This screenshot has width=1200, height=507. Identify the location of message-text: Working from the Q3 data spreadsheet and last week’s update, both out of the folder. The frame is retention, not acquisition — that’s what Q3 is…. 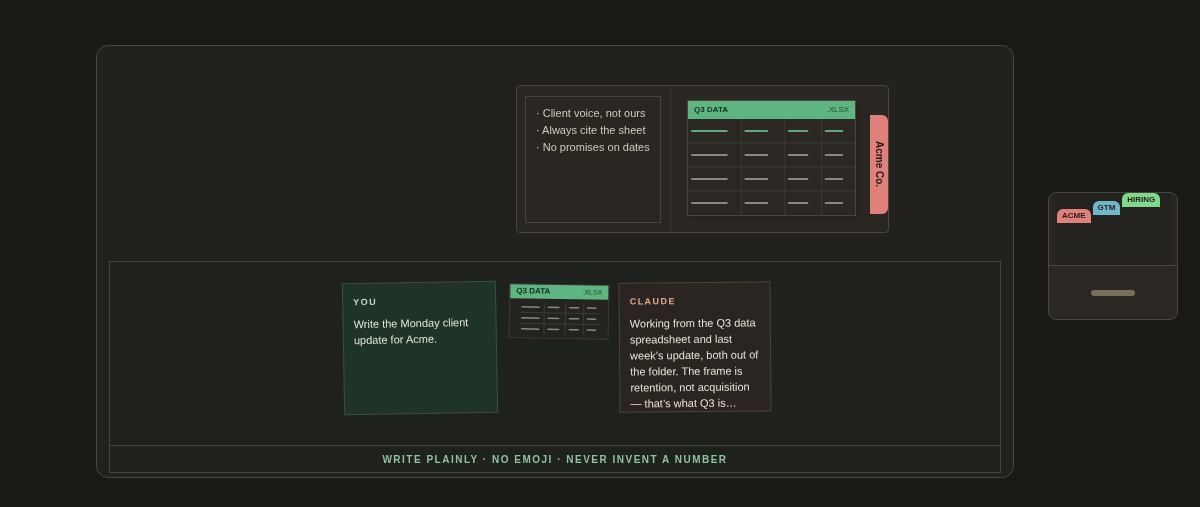
(694, 363).